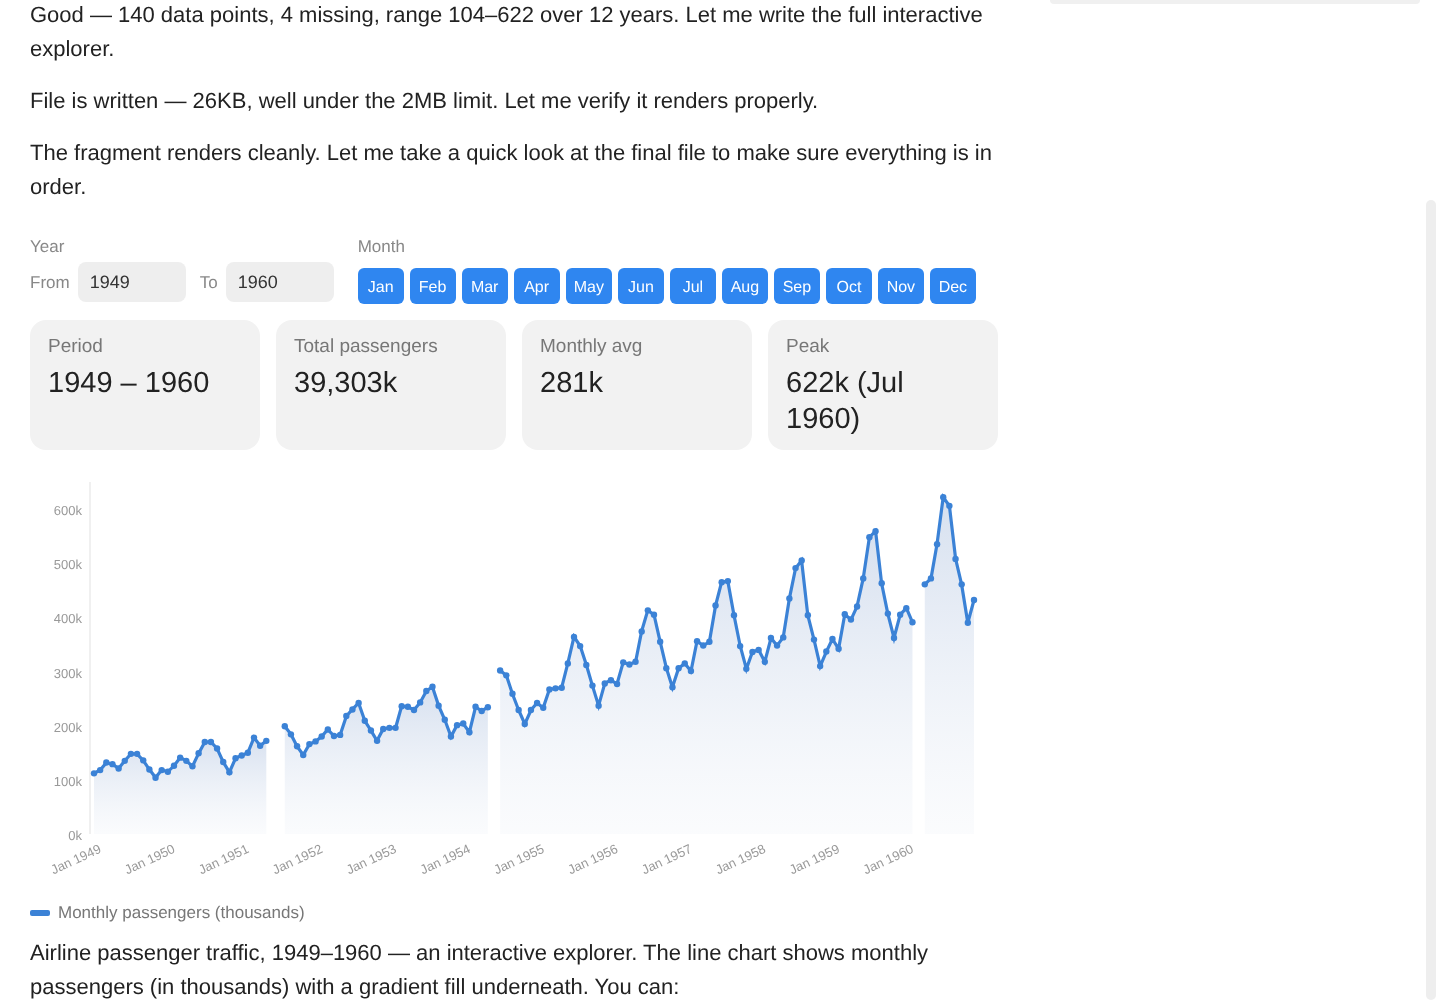 This screenshot has width=1440, height=1000. Describe the element at coordinates (809, 347) in the screenshot. I see `stat-label: Peak` at that location.